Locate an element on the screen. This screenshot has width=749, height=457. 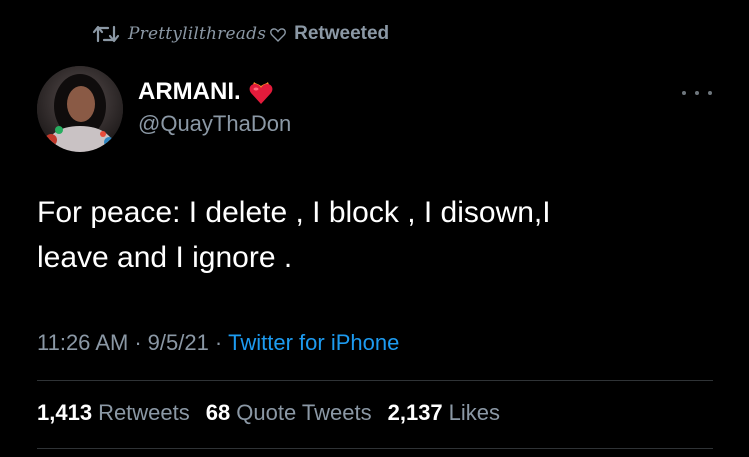
quote-tweets-stat: 68 Quote Tweets is located at coordinates (289, 413).